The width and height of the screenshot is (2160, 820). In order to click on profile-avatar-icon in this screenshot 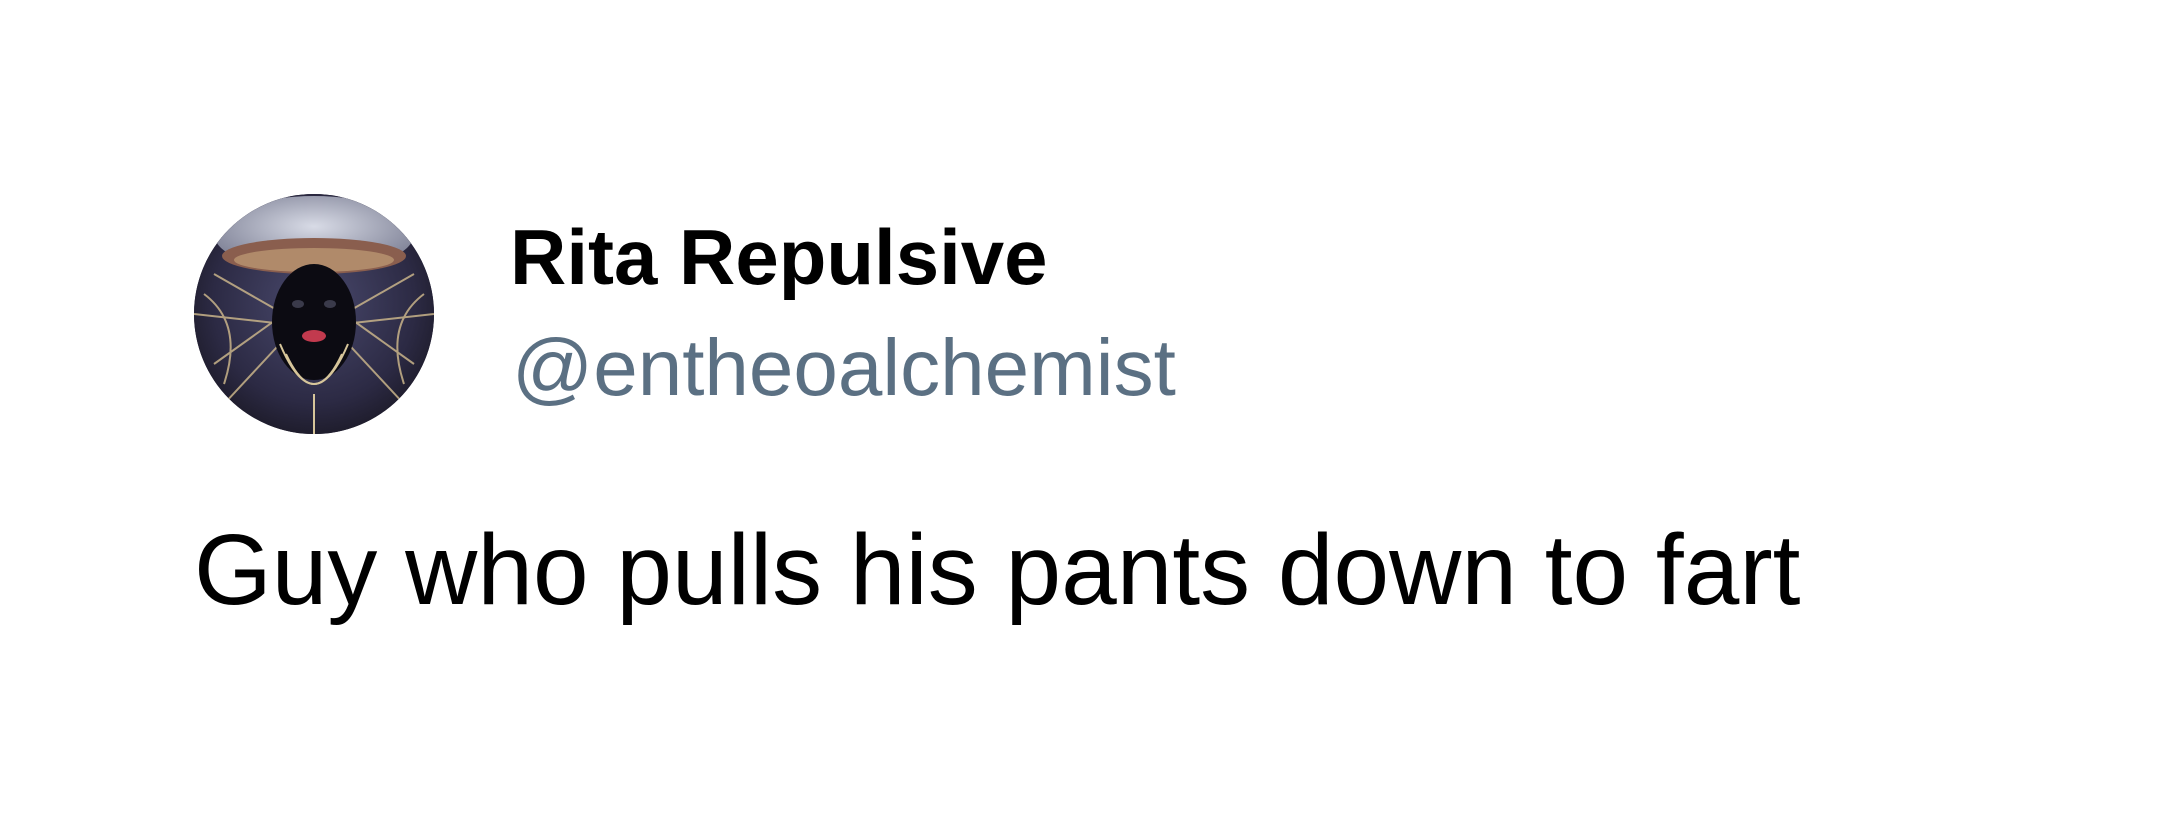, I will do `click(314, 314)`.